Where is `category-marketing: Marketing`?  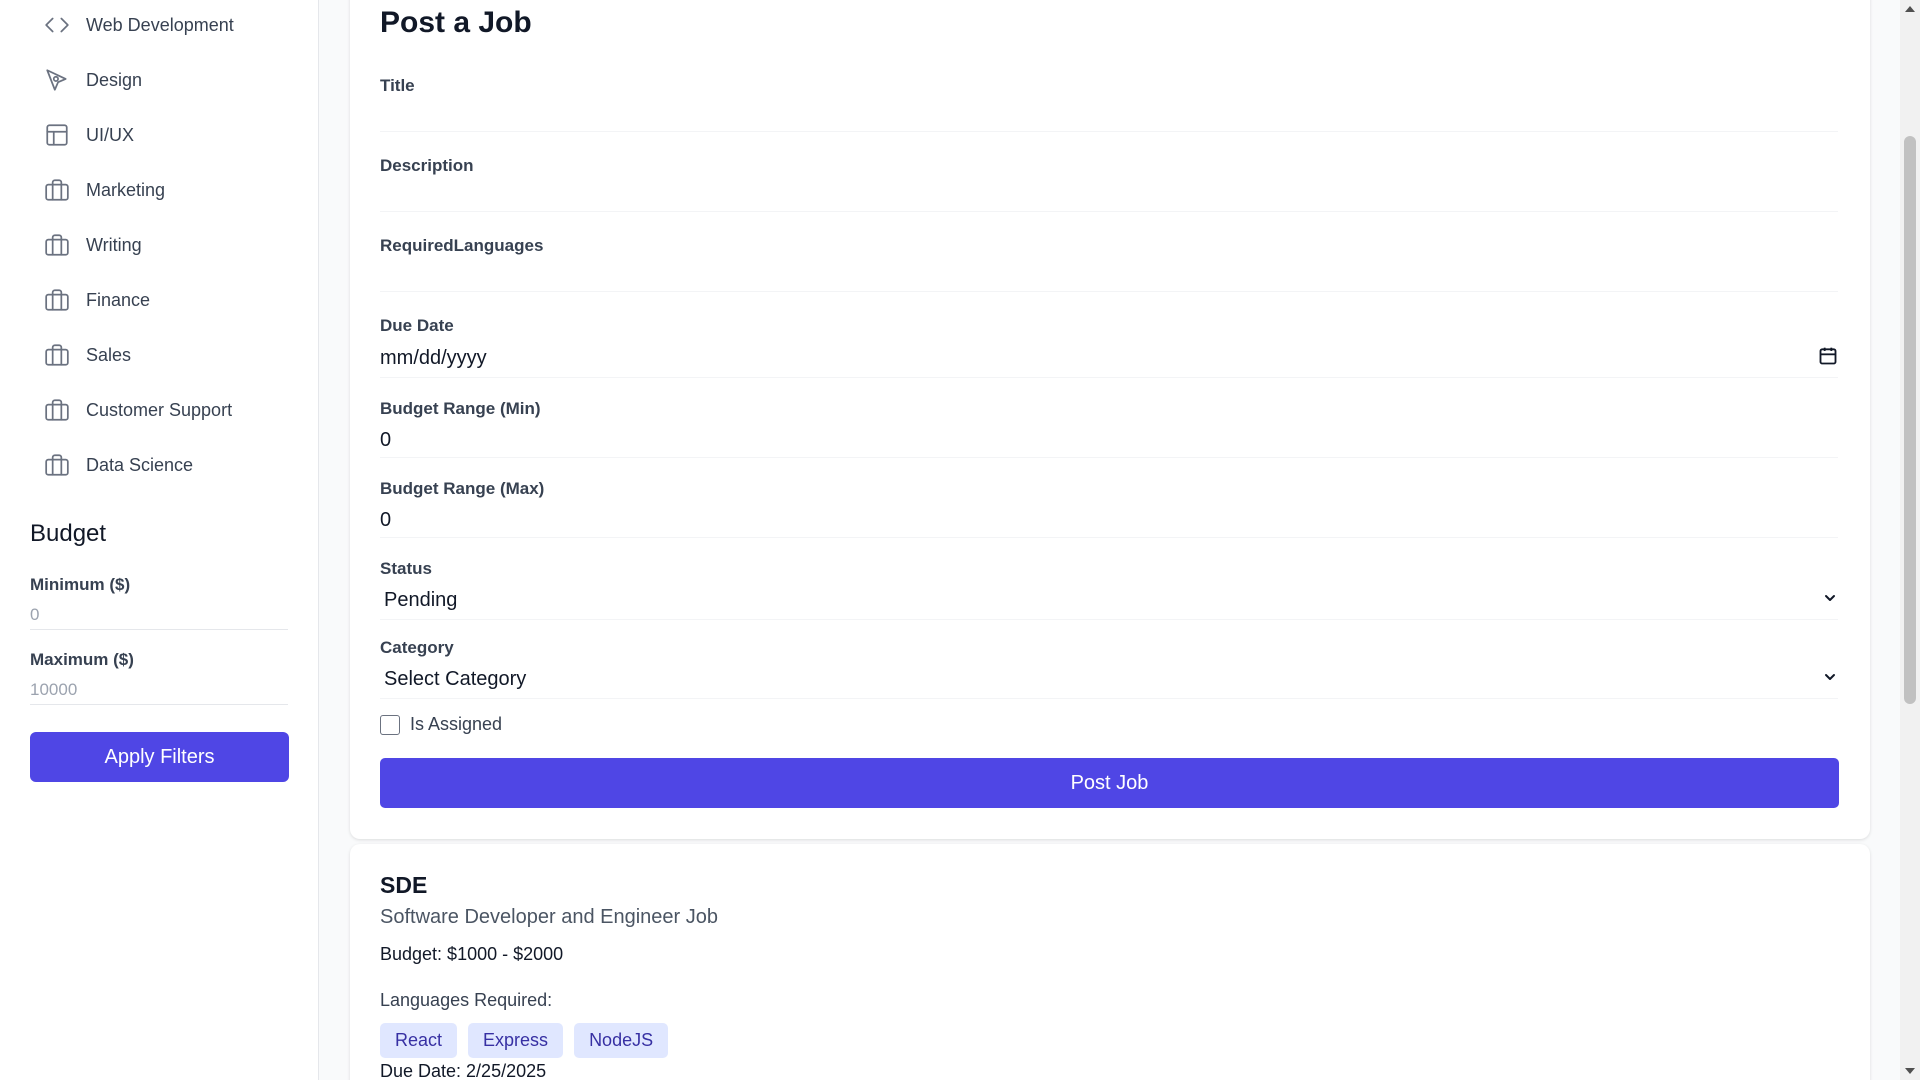 category-marketing: Marketing is located at coordinates (104, 190).